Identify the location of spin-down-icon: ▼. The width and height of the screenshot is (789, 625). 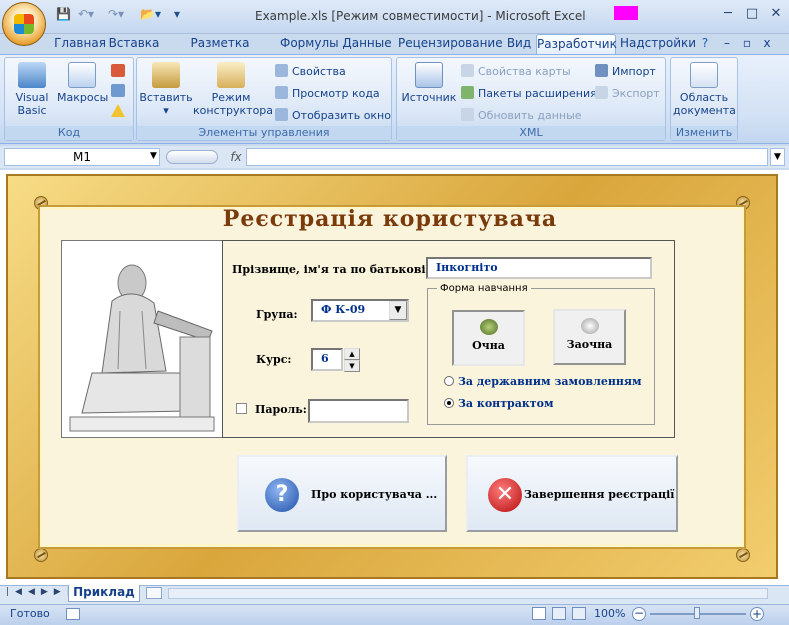
(352, 366).